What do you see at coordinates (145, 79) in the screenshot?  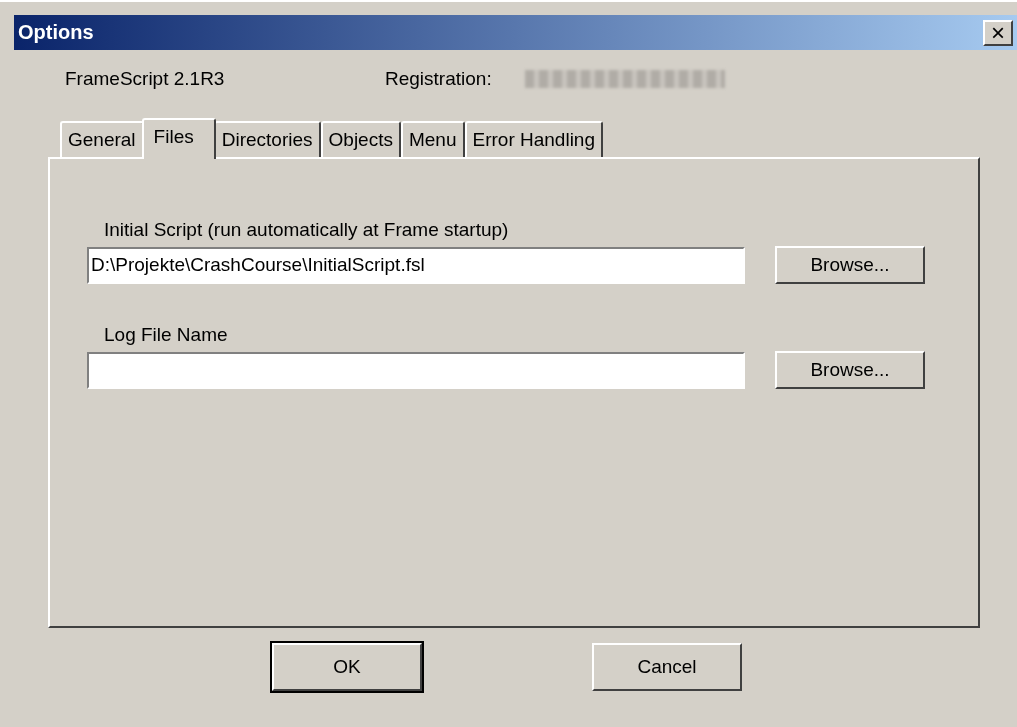 I see `product-version: FrameScript 2.1R3` at bounding box center [145, 79].